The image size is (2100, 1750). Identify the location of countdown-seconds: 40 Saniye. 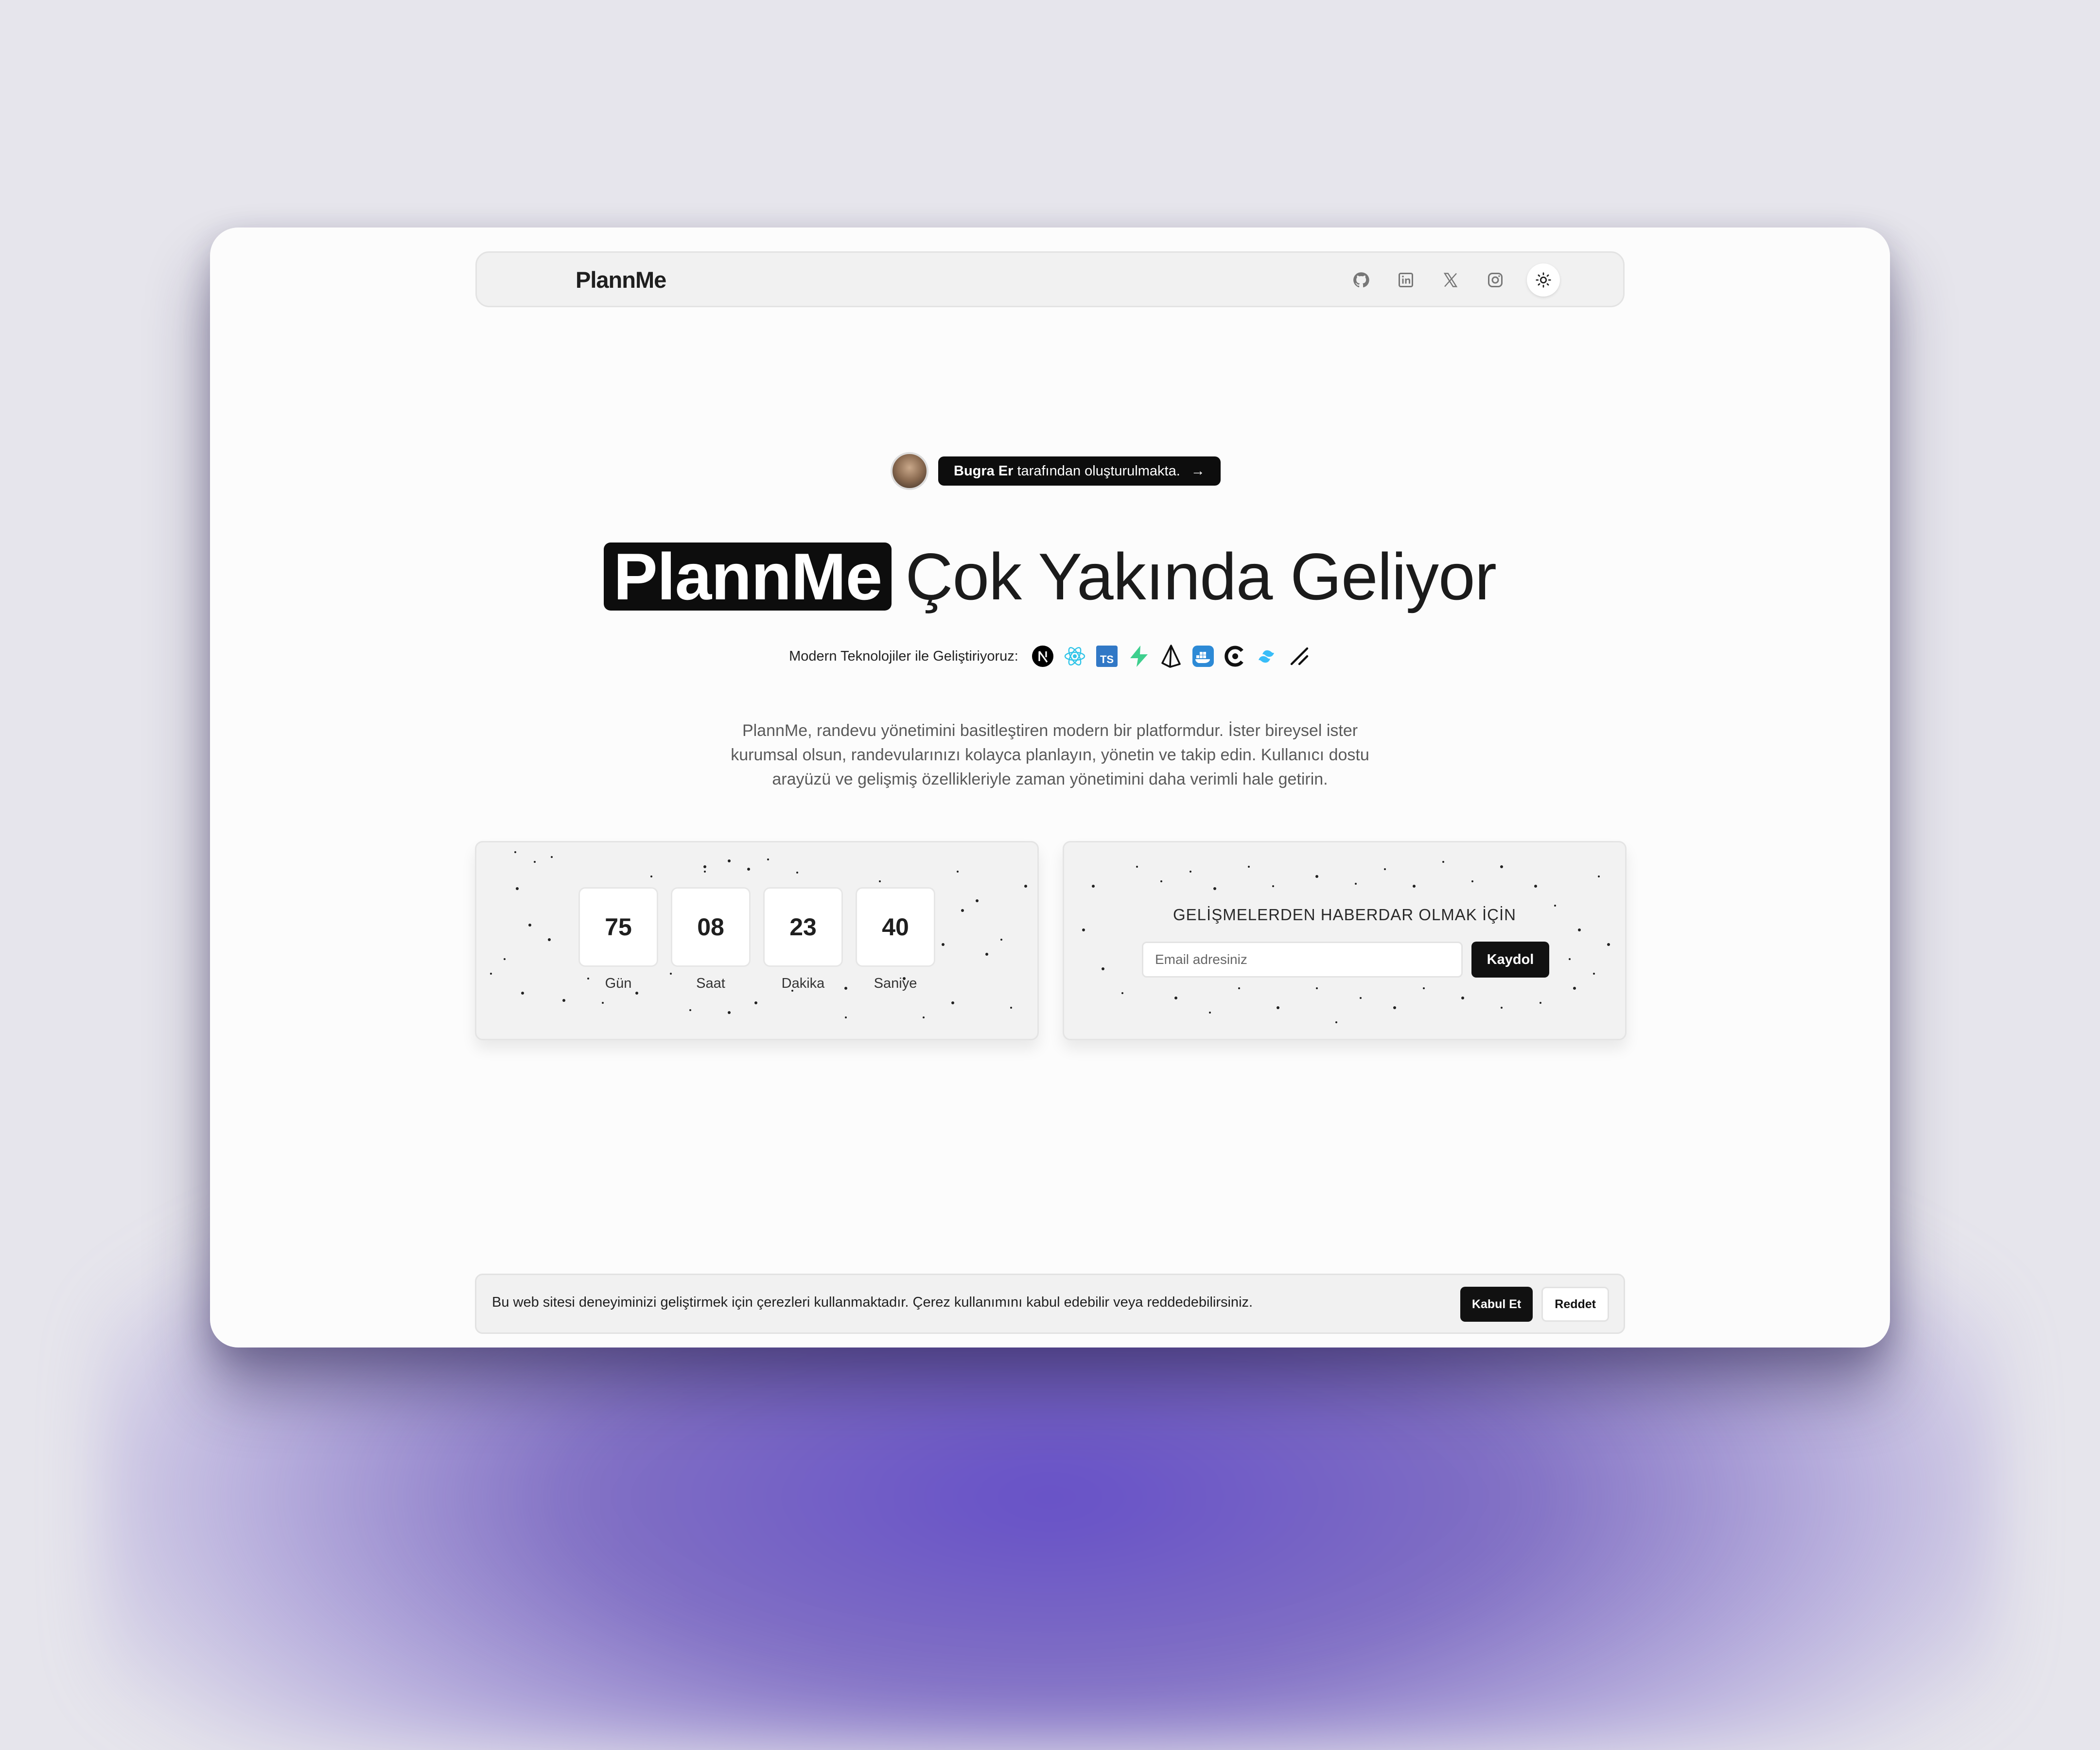
(895, 939).